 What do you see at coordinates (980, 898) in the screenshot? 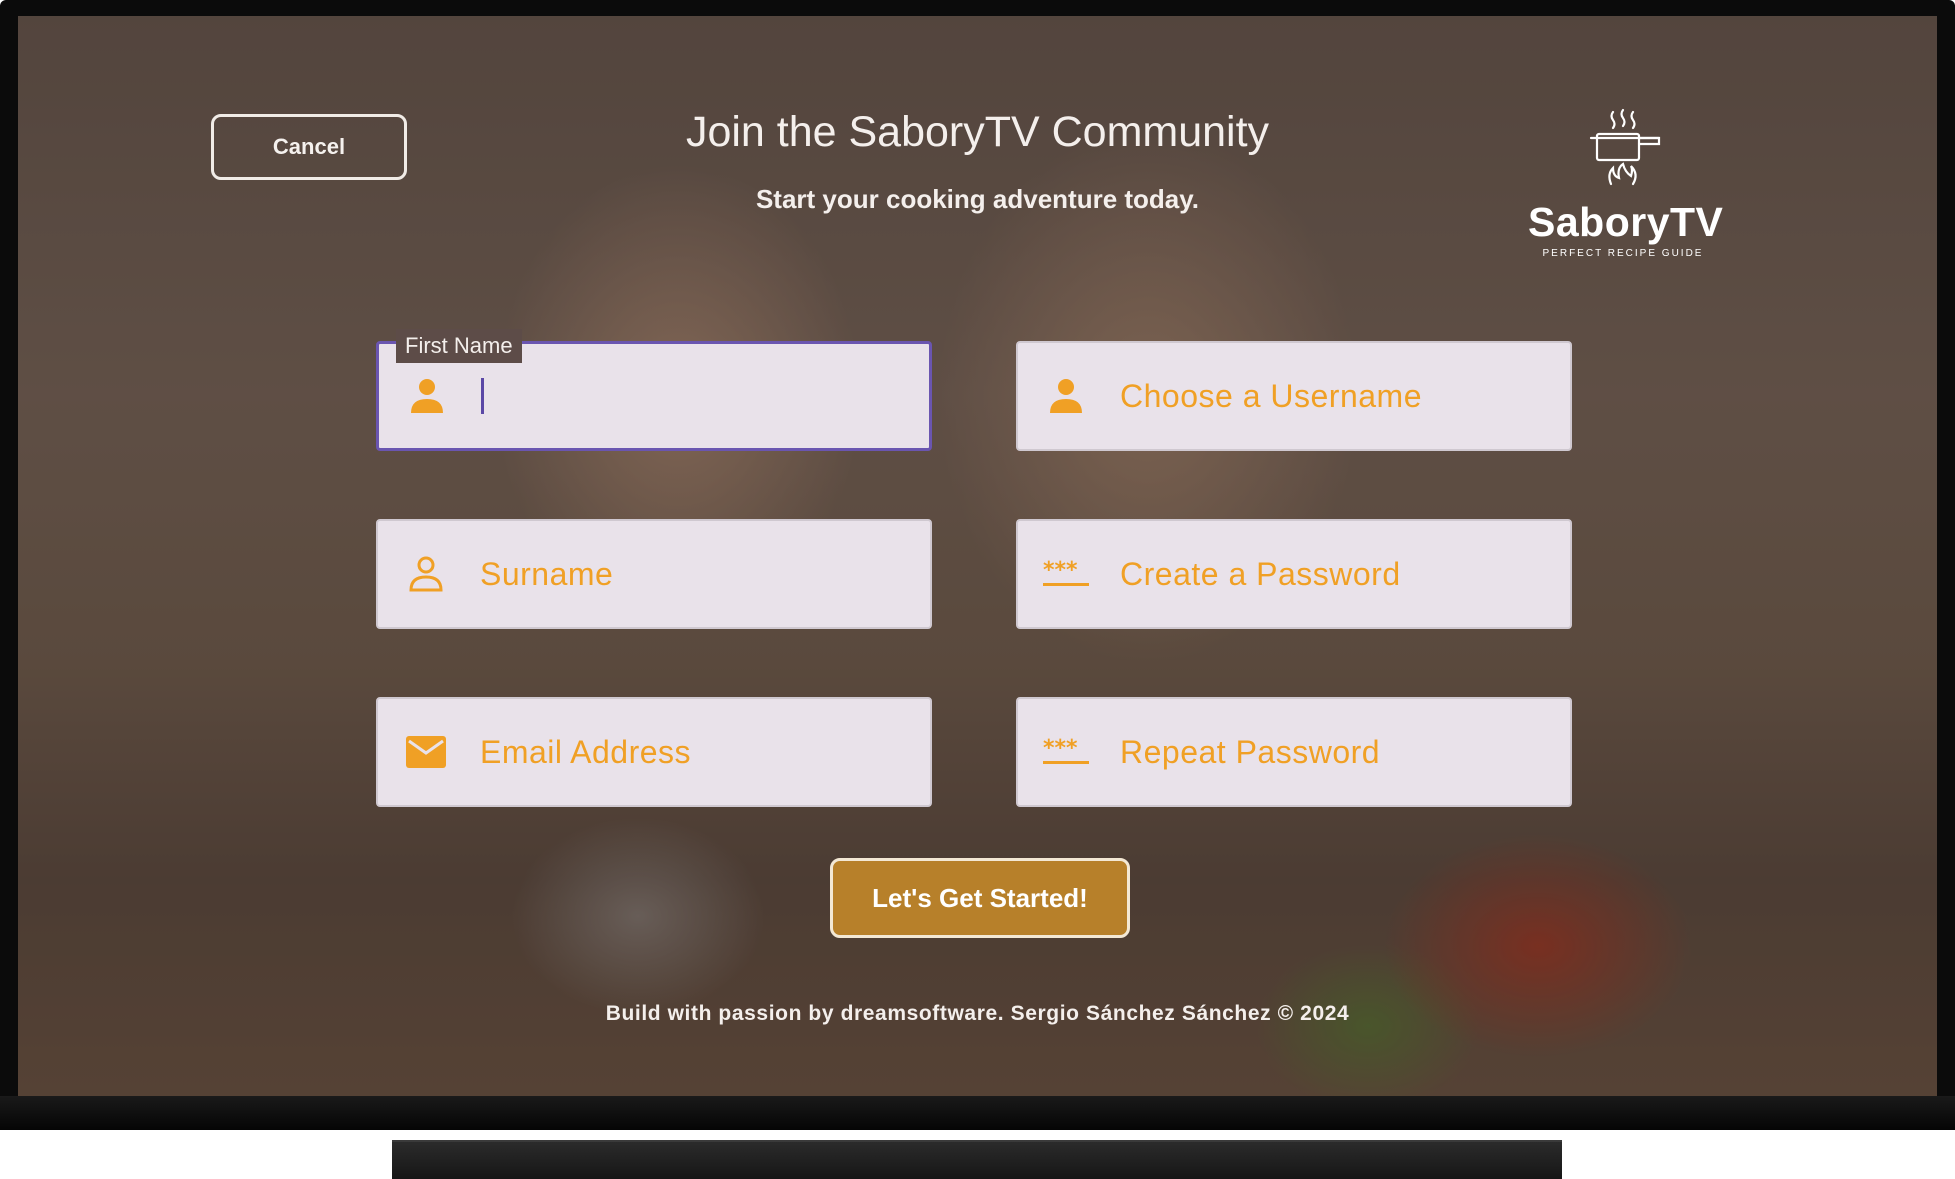
I see `get-started-button: Let's Get Started!` at bounding box center [980, 898].